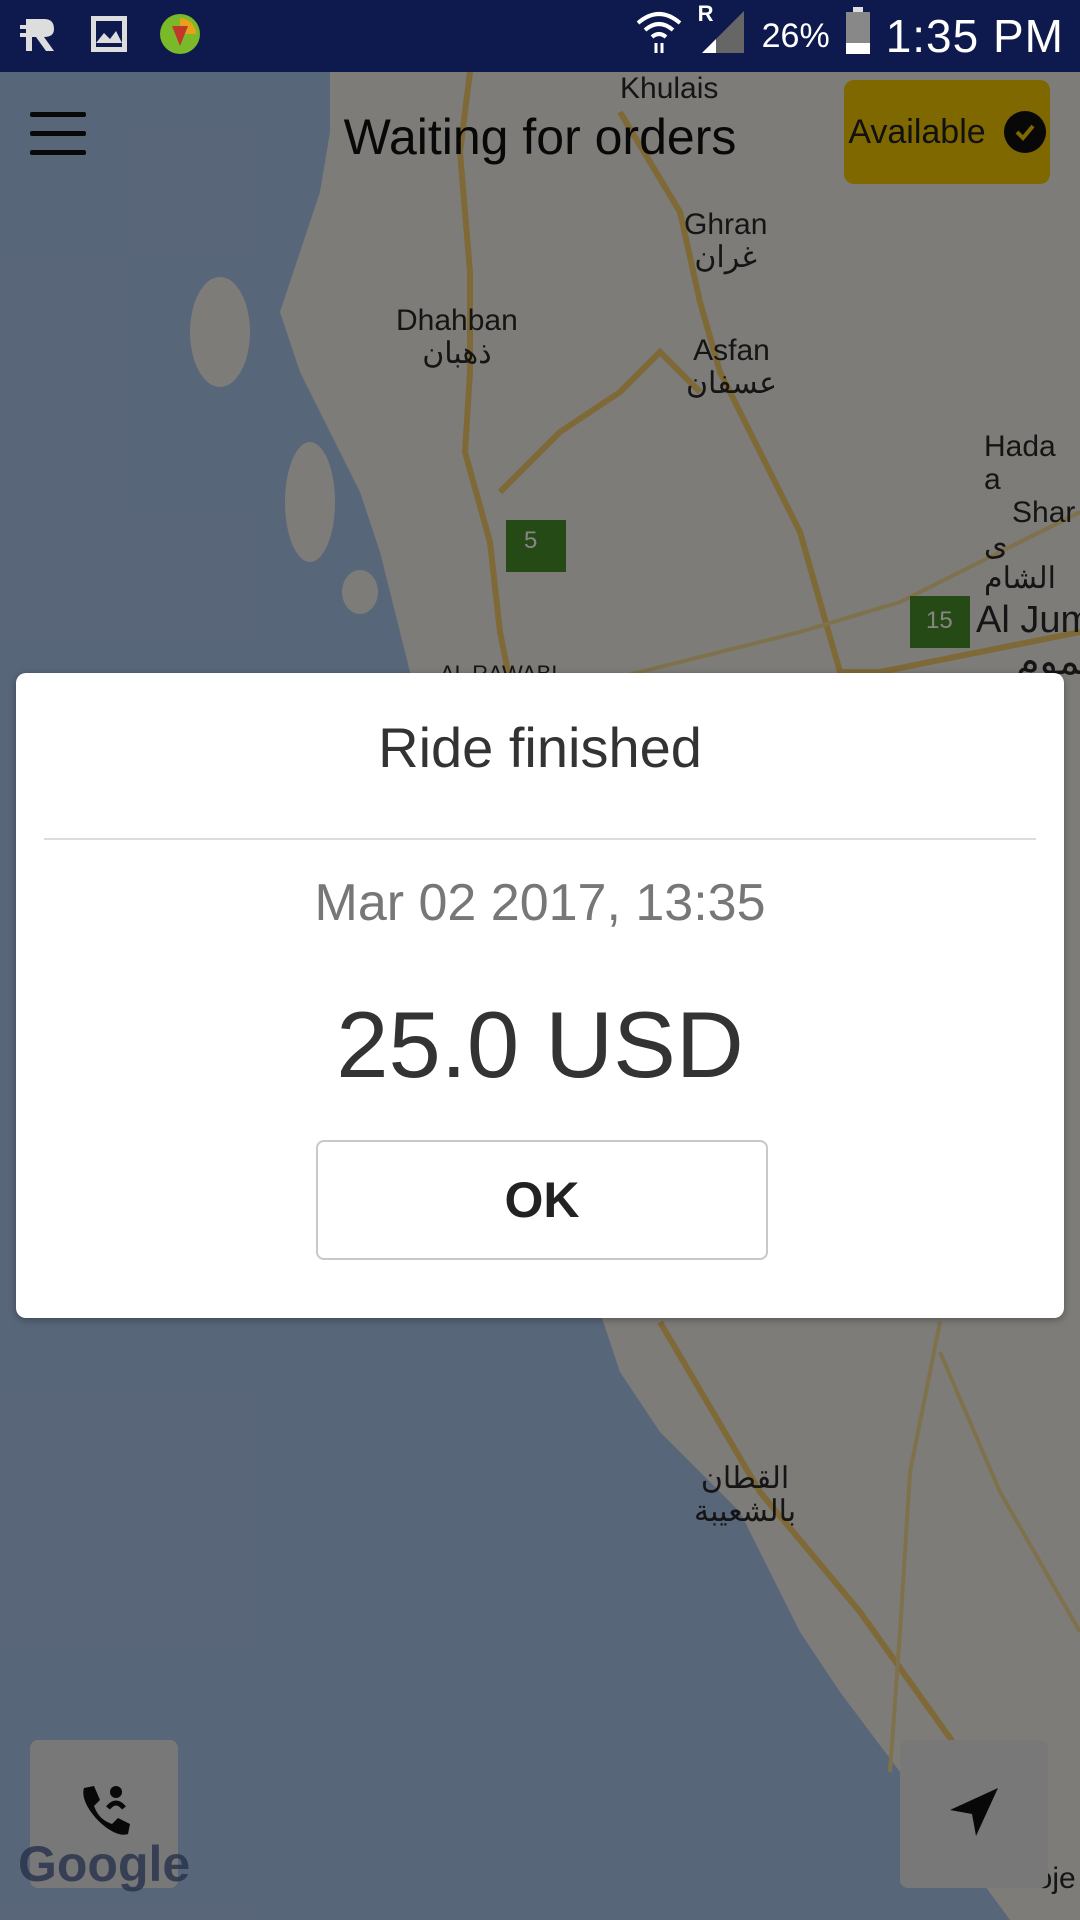  What do you see at coordinates (540, 839) in the screenshot?
I see `dialog-divider` at bounding box center [540, 839].